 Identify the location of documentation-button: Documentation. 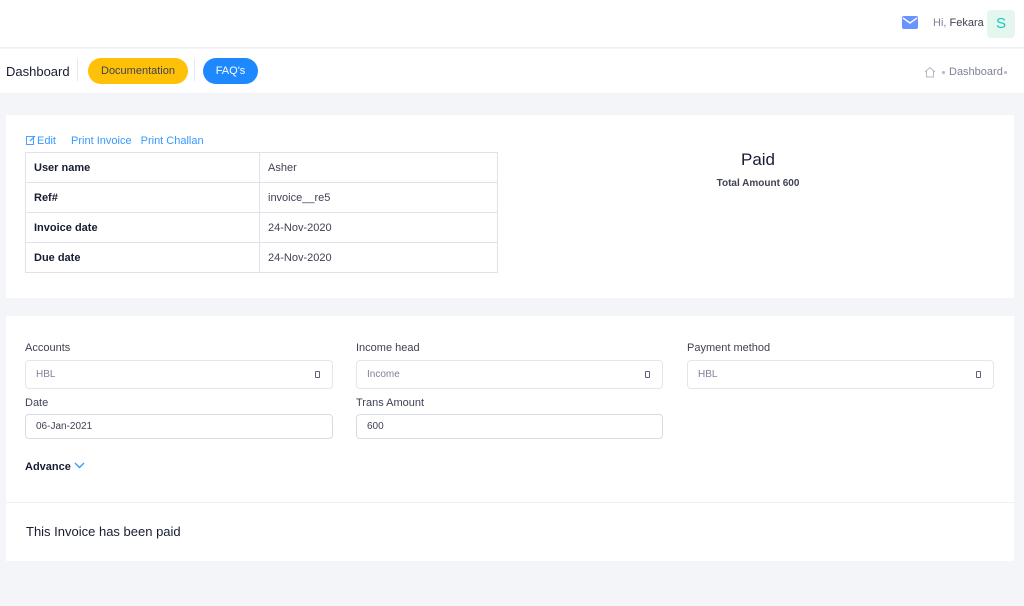
(138, 71).